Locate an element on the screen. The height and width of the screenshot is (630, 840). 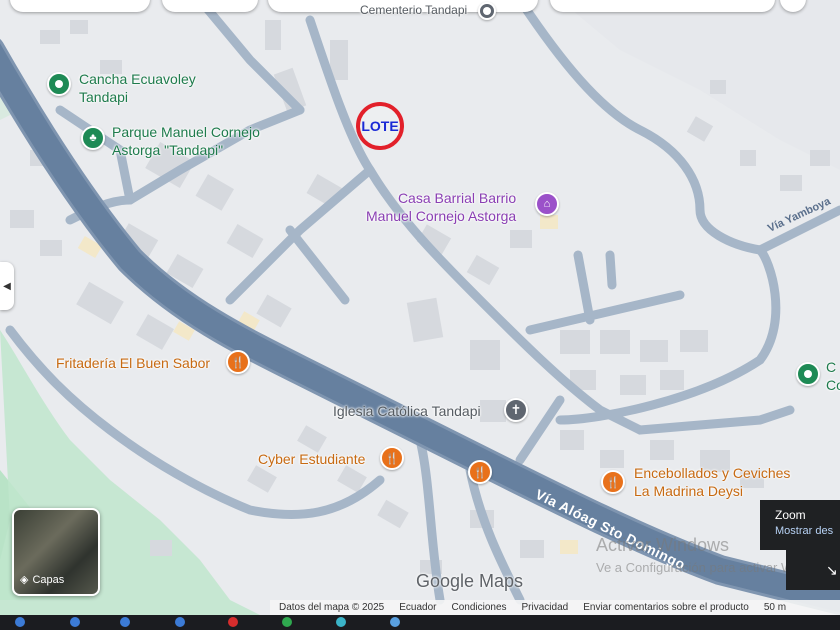
iglesia-label: Iglesia Católica Tandapi is located at coordinates (407, 411).